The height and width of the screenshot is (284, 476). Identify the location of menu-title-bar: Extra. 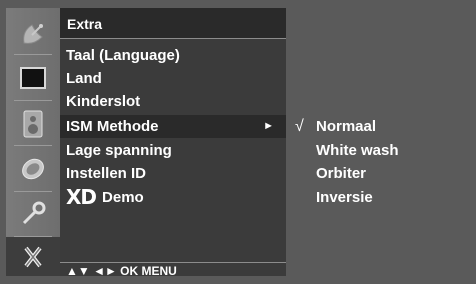
(173, 23).